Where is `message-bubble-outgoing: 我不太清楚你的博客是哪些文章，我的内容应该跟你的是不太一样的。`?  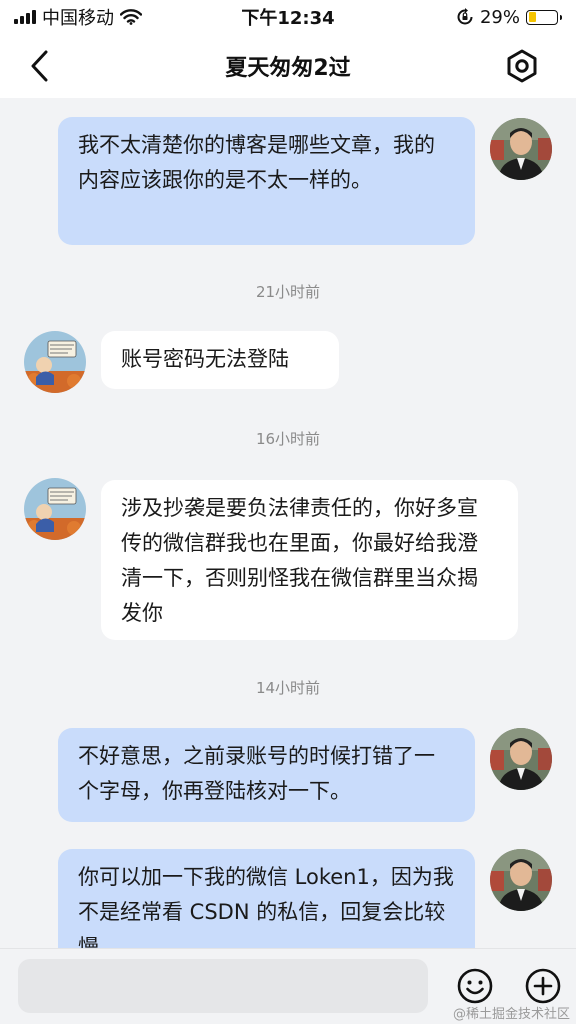
message-bubble-outgoing: 我不太清楚你的博客是哪些文章，我的内容应该跟你的是不太一样的。 is located at coordinates (266, 181).